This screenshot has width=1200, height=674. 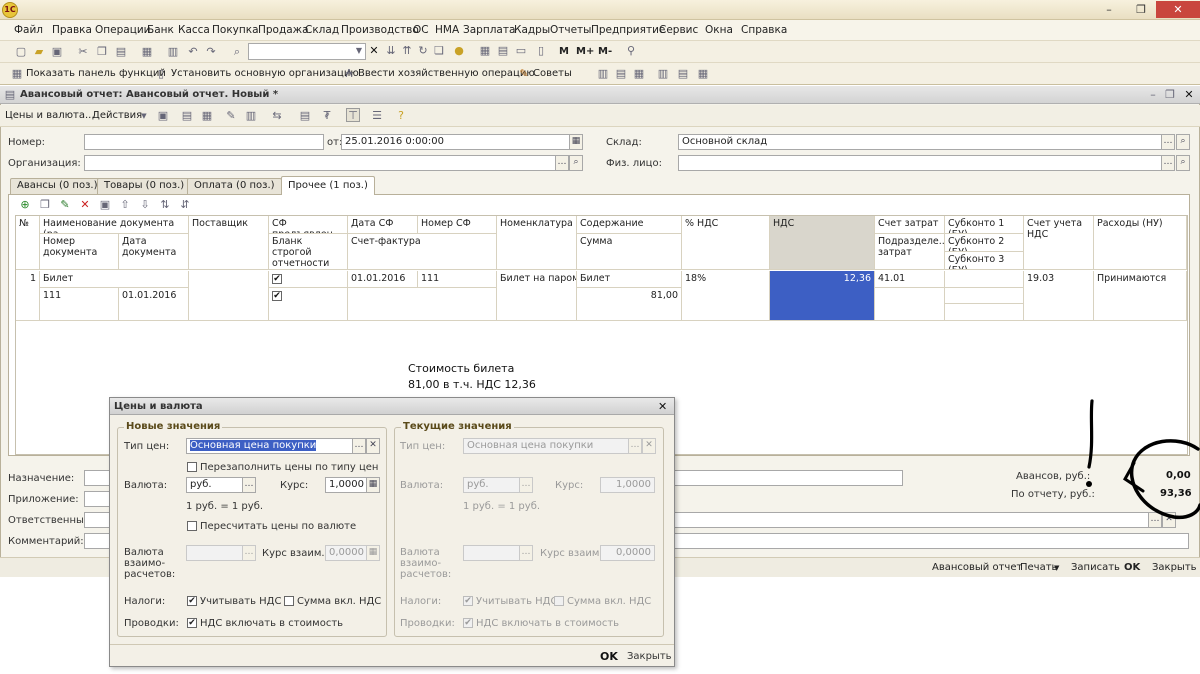 I want to click on col-content-header: Содержание, so click(x=629, y=225).